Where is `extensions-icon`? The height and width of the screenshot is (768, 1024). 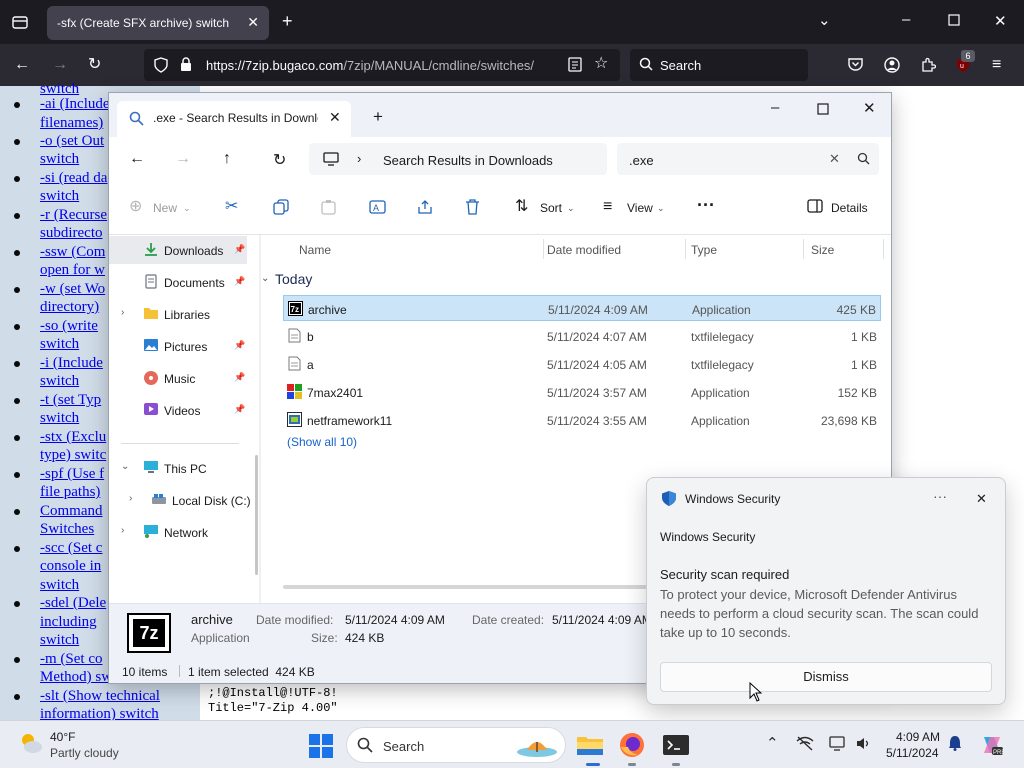 extensions-icon is located at coordinates (928, 67).